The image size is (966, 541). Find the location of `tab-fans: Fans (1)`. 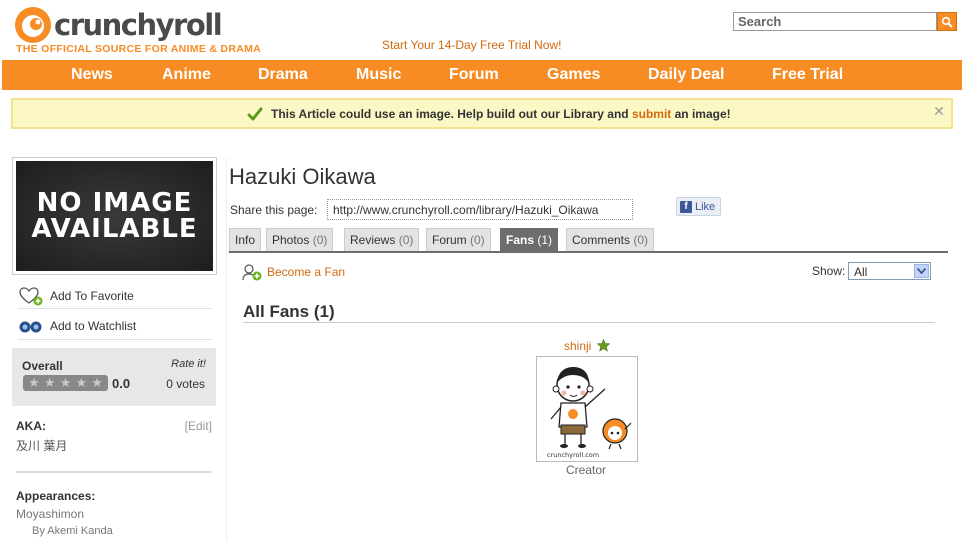

tab-fans: Fans (1) is located at coordinates (529, 240).